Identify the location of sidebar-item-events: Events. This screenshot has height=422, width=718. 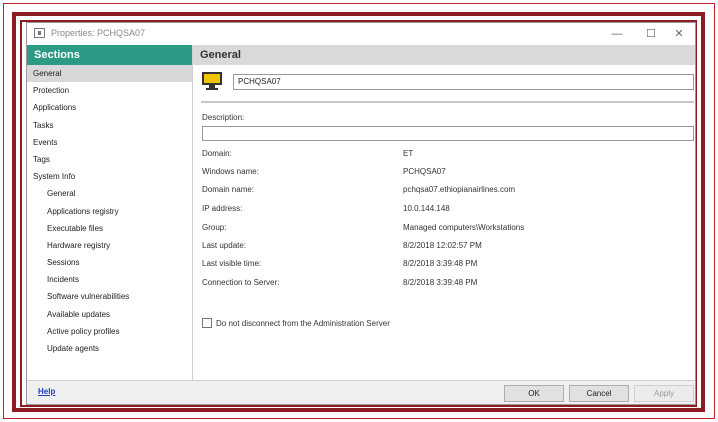
(109, 142).